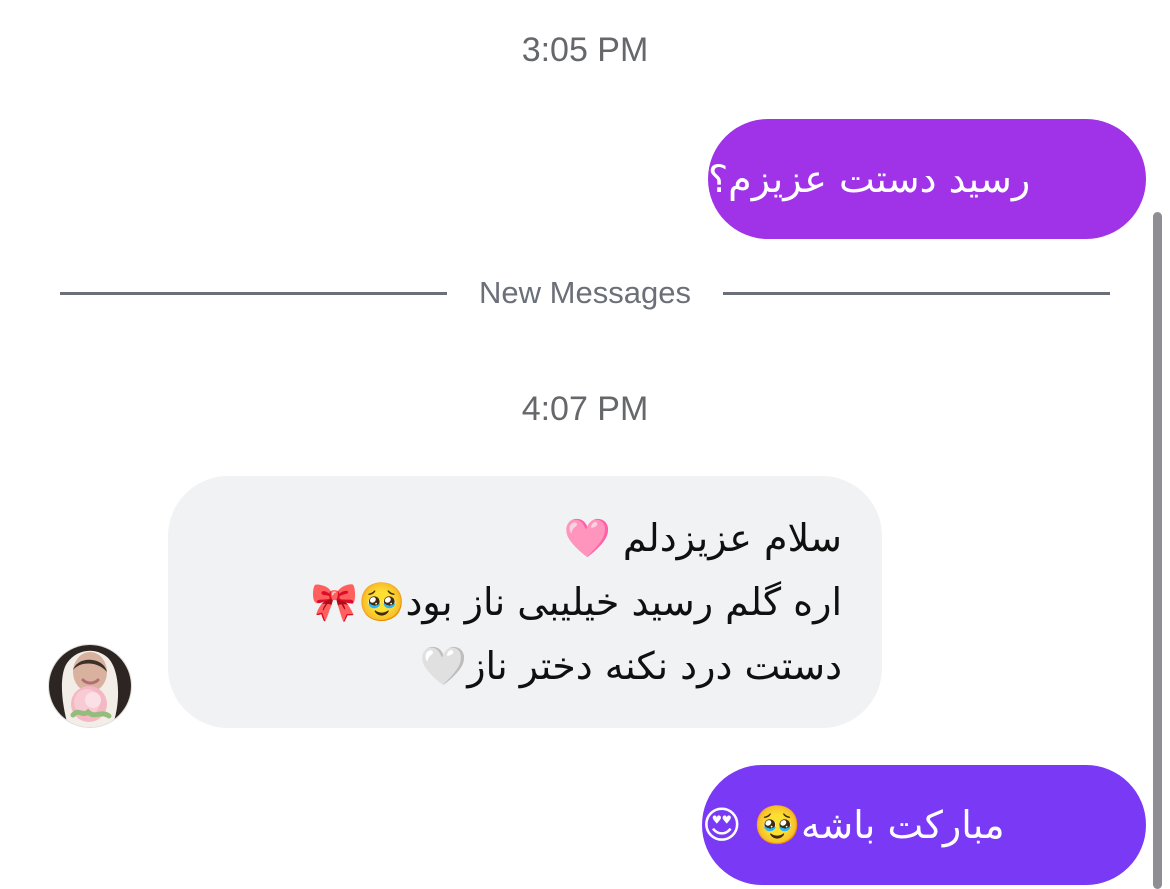 Image resolution: width=1170 pixels, height=889 pixels. What do you see at coordinates (576, 602) in the screenshot?
I see `received-message-line-2: اره گلم رسید خیلیبی ناز بود🥹🎀` at bounding box center [576, 602].